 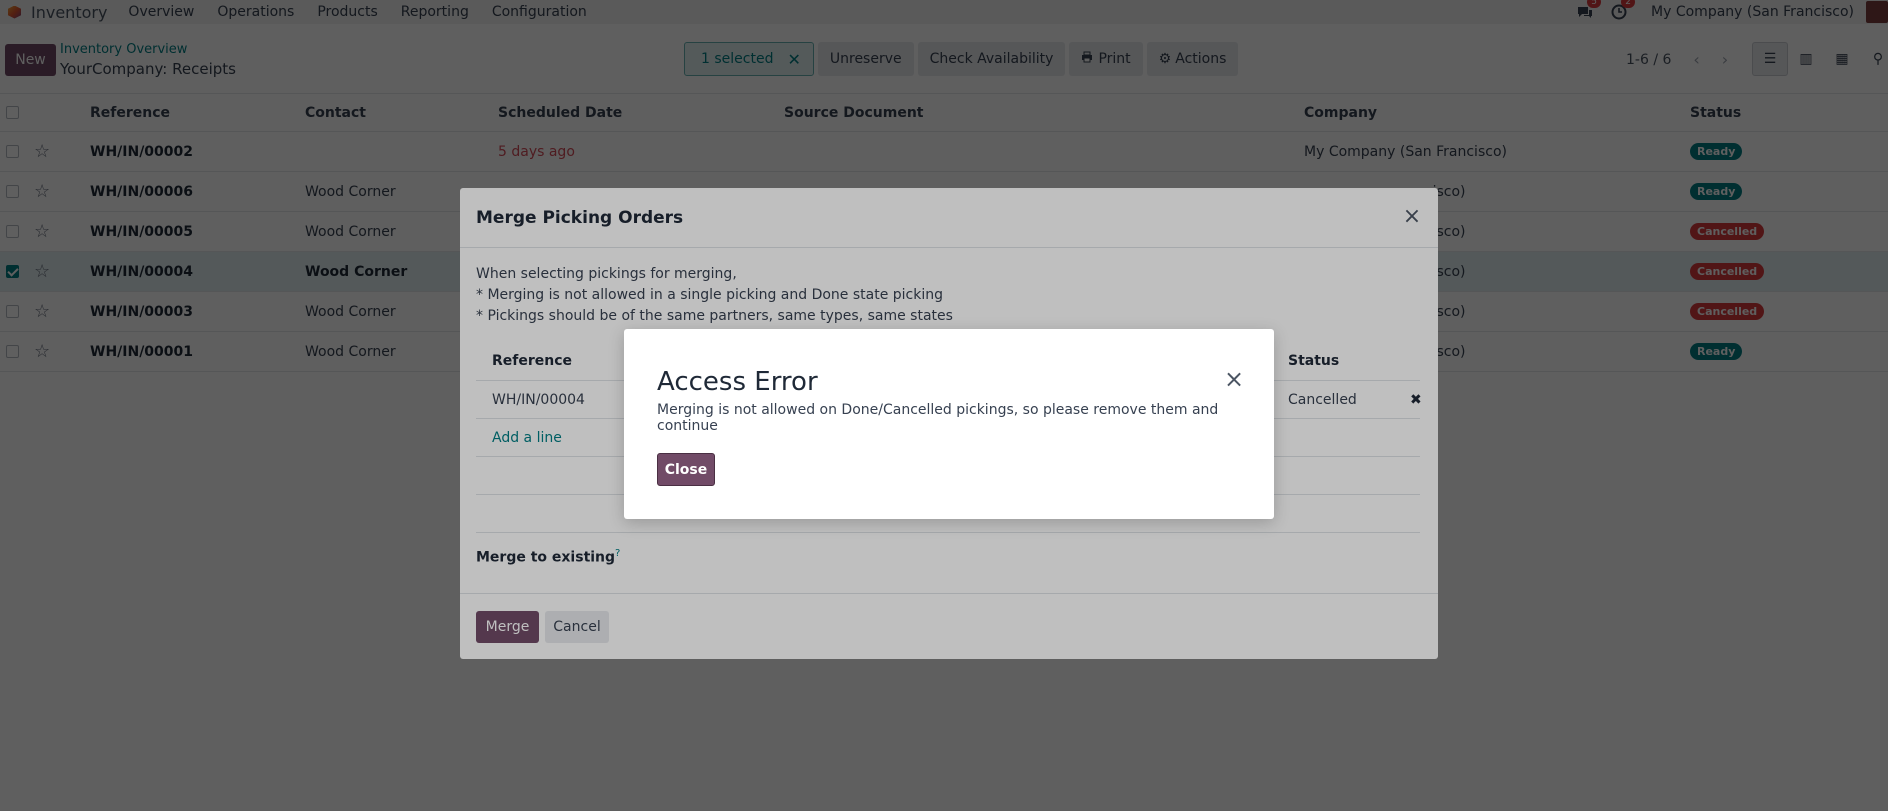 I want to click on close-icon: ×, so click(x=1234, y=379).